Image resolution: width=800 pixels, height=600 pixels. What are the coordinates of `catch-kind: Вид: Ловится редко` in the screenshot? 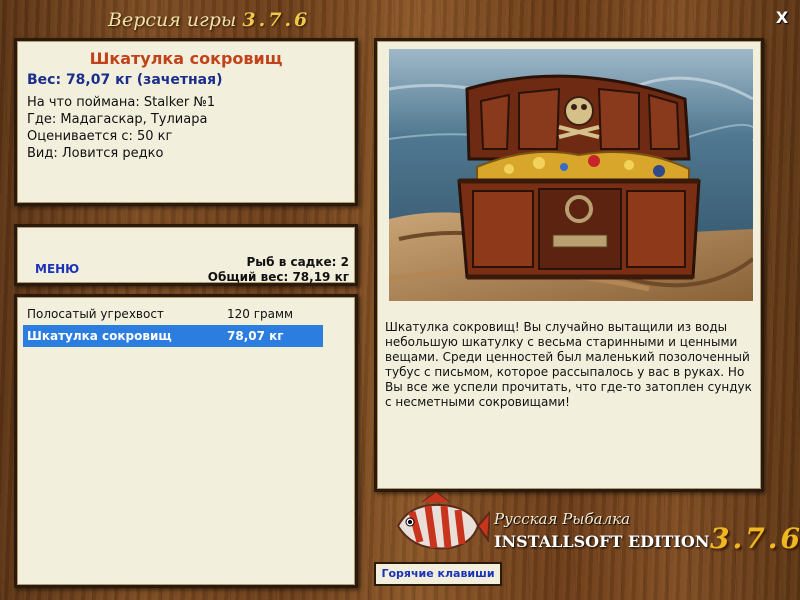 It's located at (95, 153).